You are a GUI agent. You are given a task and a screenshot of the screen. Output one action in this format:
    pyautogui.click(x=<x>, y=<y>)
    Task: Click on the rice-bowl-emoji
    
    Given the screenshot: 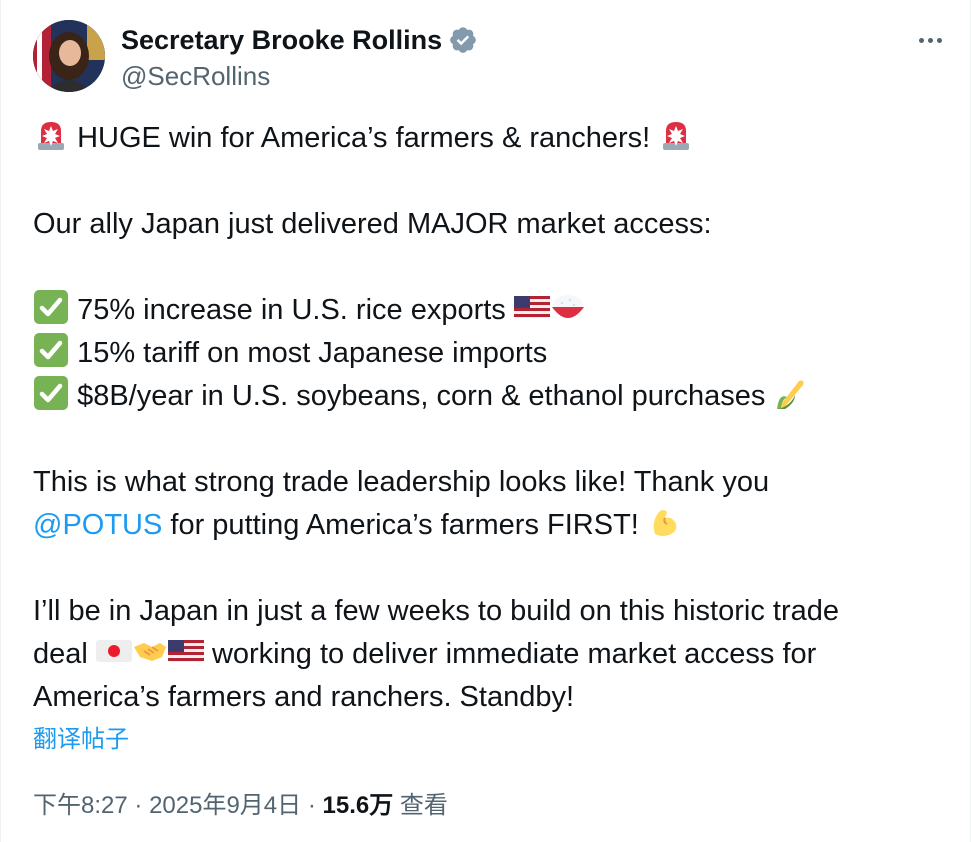 What is the action you would take?
    pyautogui.click(x=567, y=306)
    